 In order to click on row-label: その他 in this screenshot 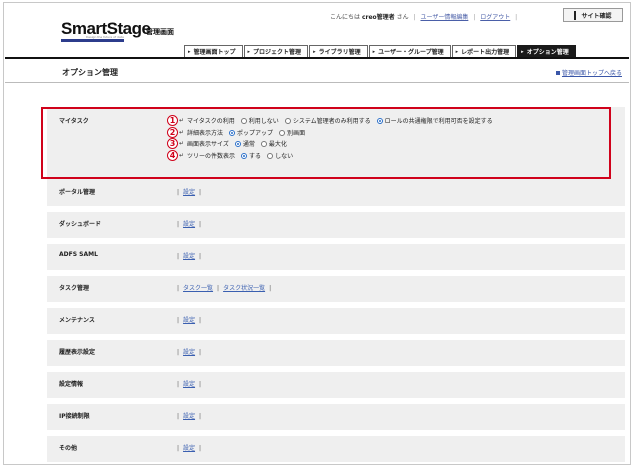, I will do `click(68, 448)`.